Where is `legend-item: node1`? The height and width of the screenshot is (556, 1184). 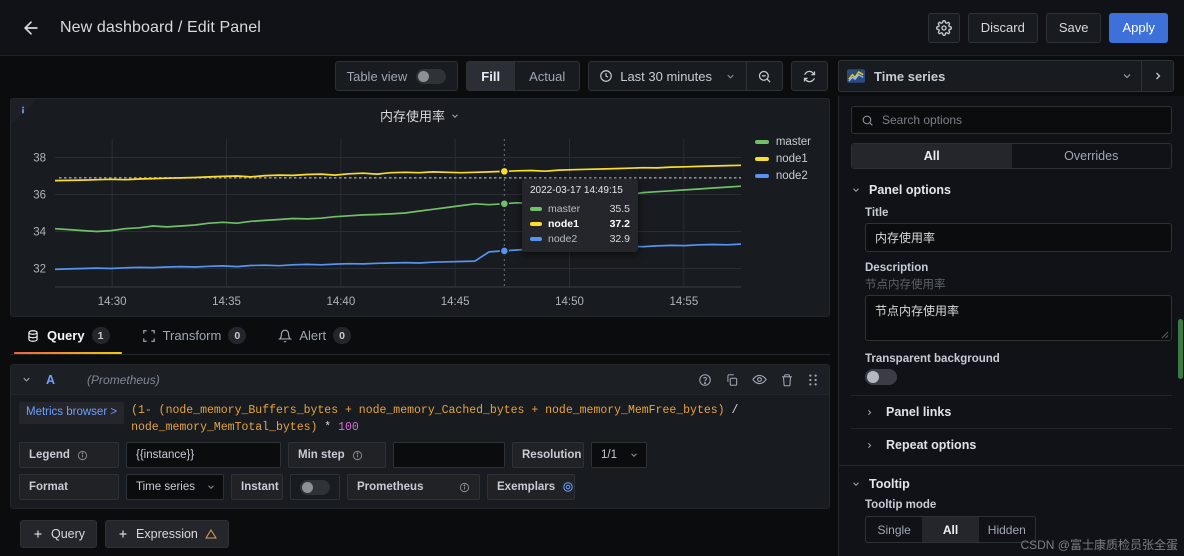
legend-item: node1 is located at coordinates (782, 158).